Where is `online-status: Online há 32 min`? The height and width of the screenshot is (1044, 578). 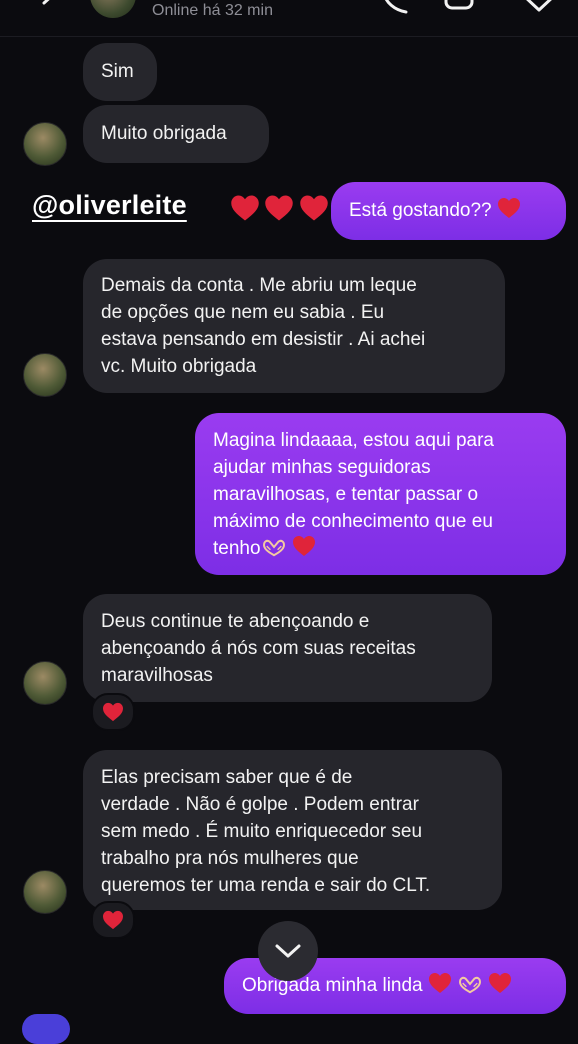 online-status: Online há 32 min is located at coordinates (212, 10).